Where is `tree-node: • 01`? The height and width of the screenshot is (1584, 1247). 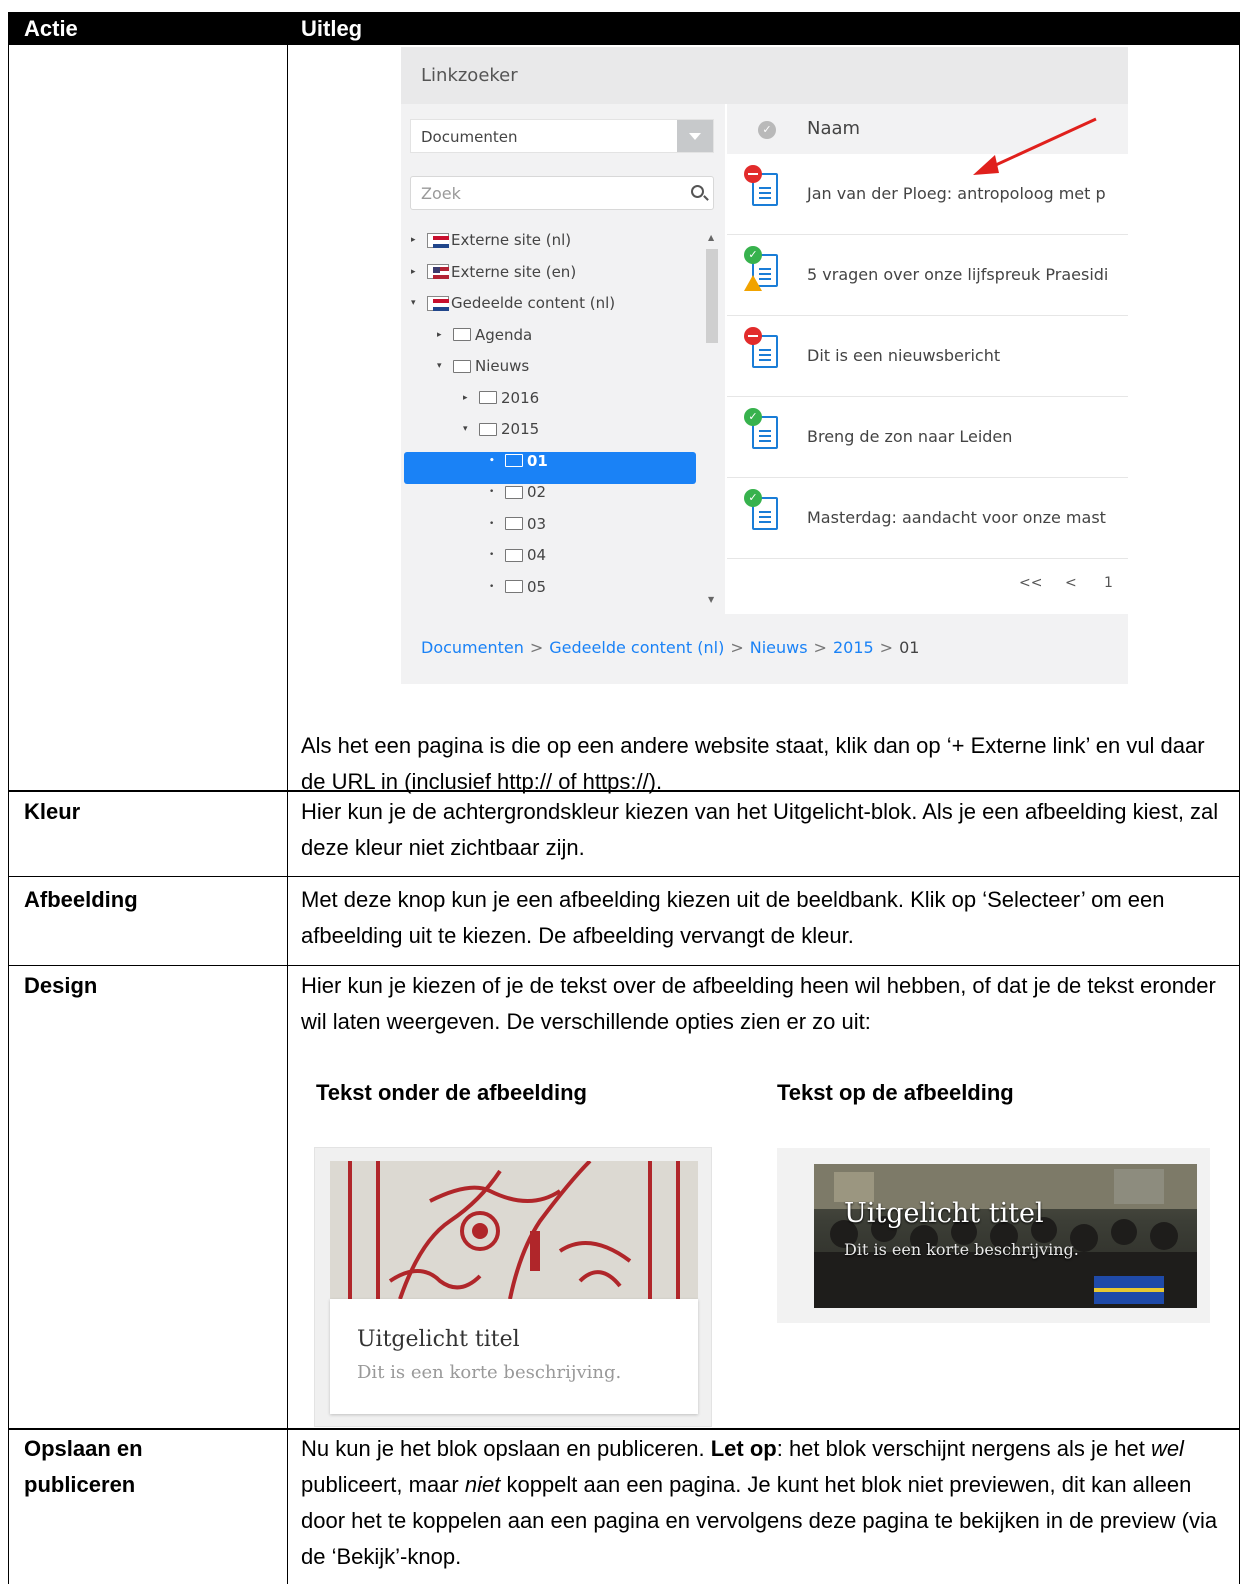
tree-node: • 01 is located at coordinates (518, 461).